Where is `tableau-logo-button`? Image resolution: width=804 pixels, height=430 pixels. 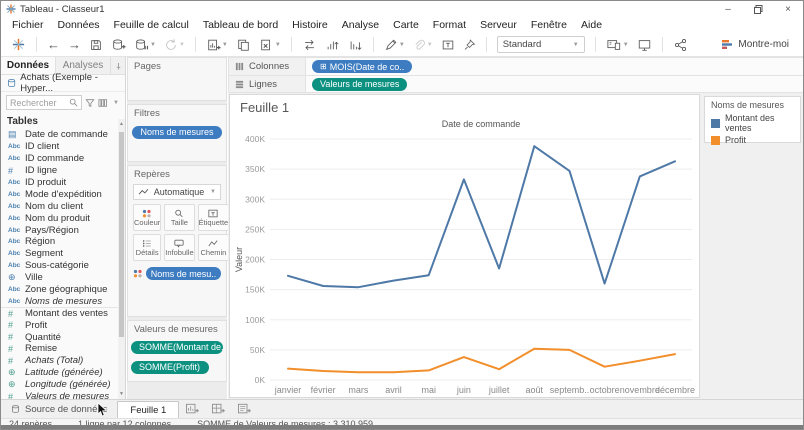 tableau-logo-button is located at coordinates (18, 45).